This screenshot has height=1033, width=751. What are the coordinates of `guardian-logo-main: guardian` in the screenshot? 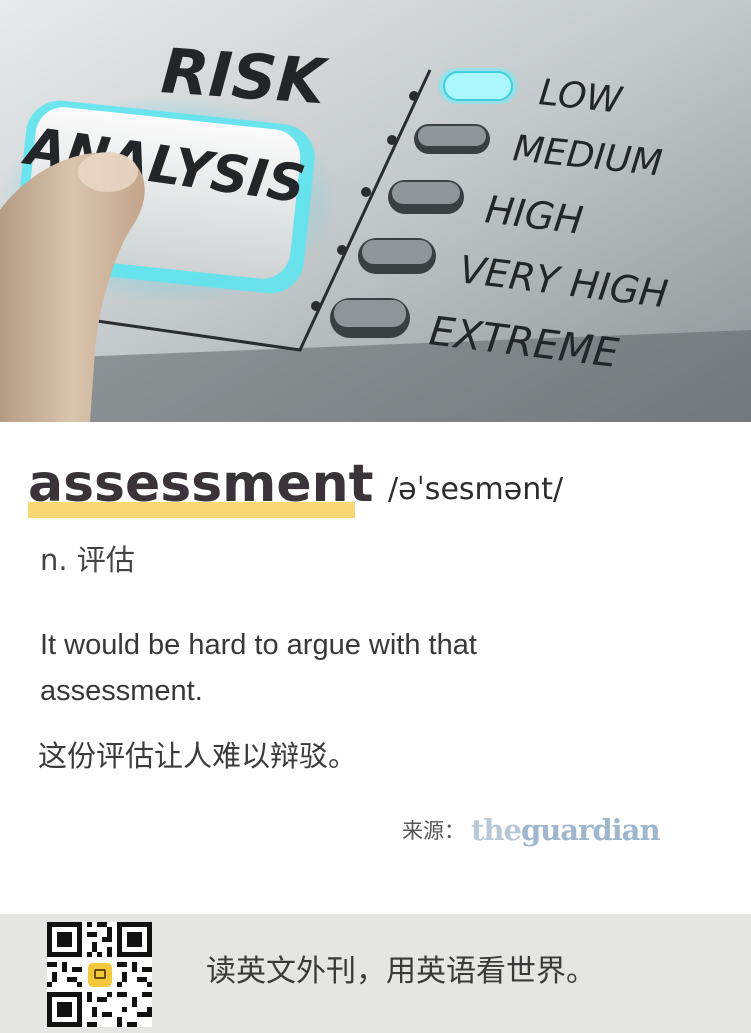 It's located at (590, 830).